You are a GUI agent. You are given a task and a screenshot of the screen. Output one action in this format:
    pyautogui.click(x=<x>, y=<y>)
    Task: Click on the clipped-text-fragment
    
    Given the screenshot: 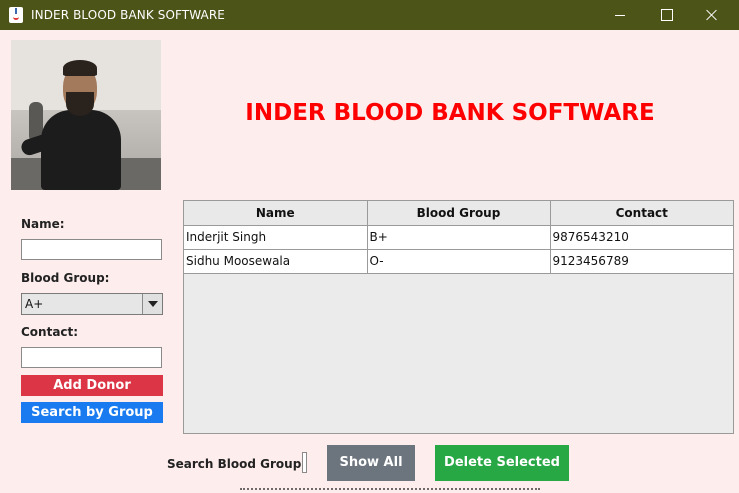 What is the action you would take?
    pyautogui.click(x=390, y=490)
    